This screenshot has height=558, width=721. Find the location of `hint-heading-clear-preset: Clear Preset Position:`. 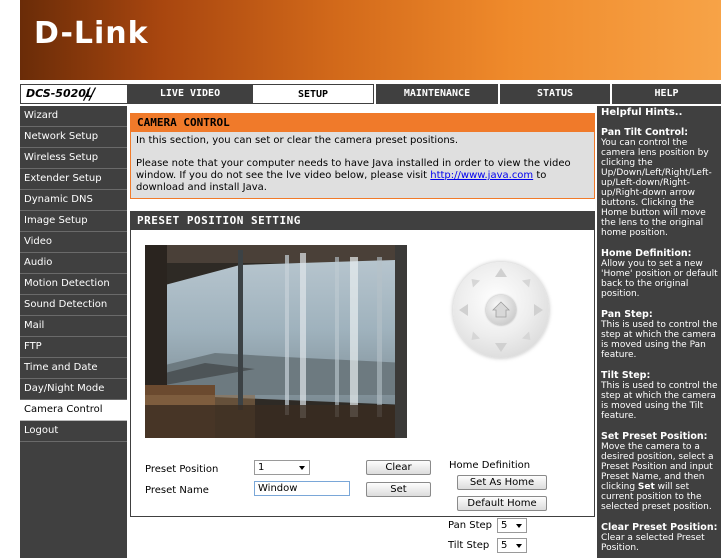

hint-heading-clear-preset: Clear Preset Position: is located at coordinates (659, 527).